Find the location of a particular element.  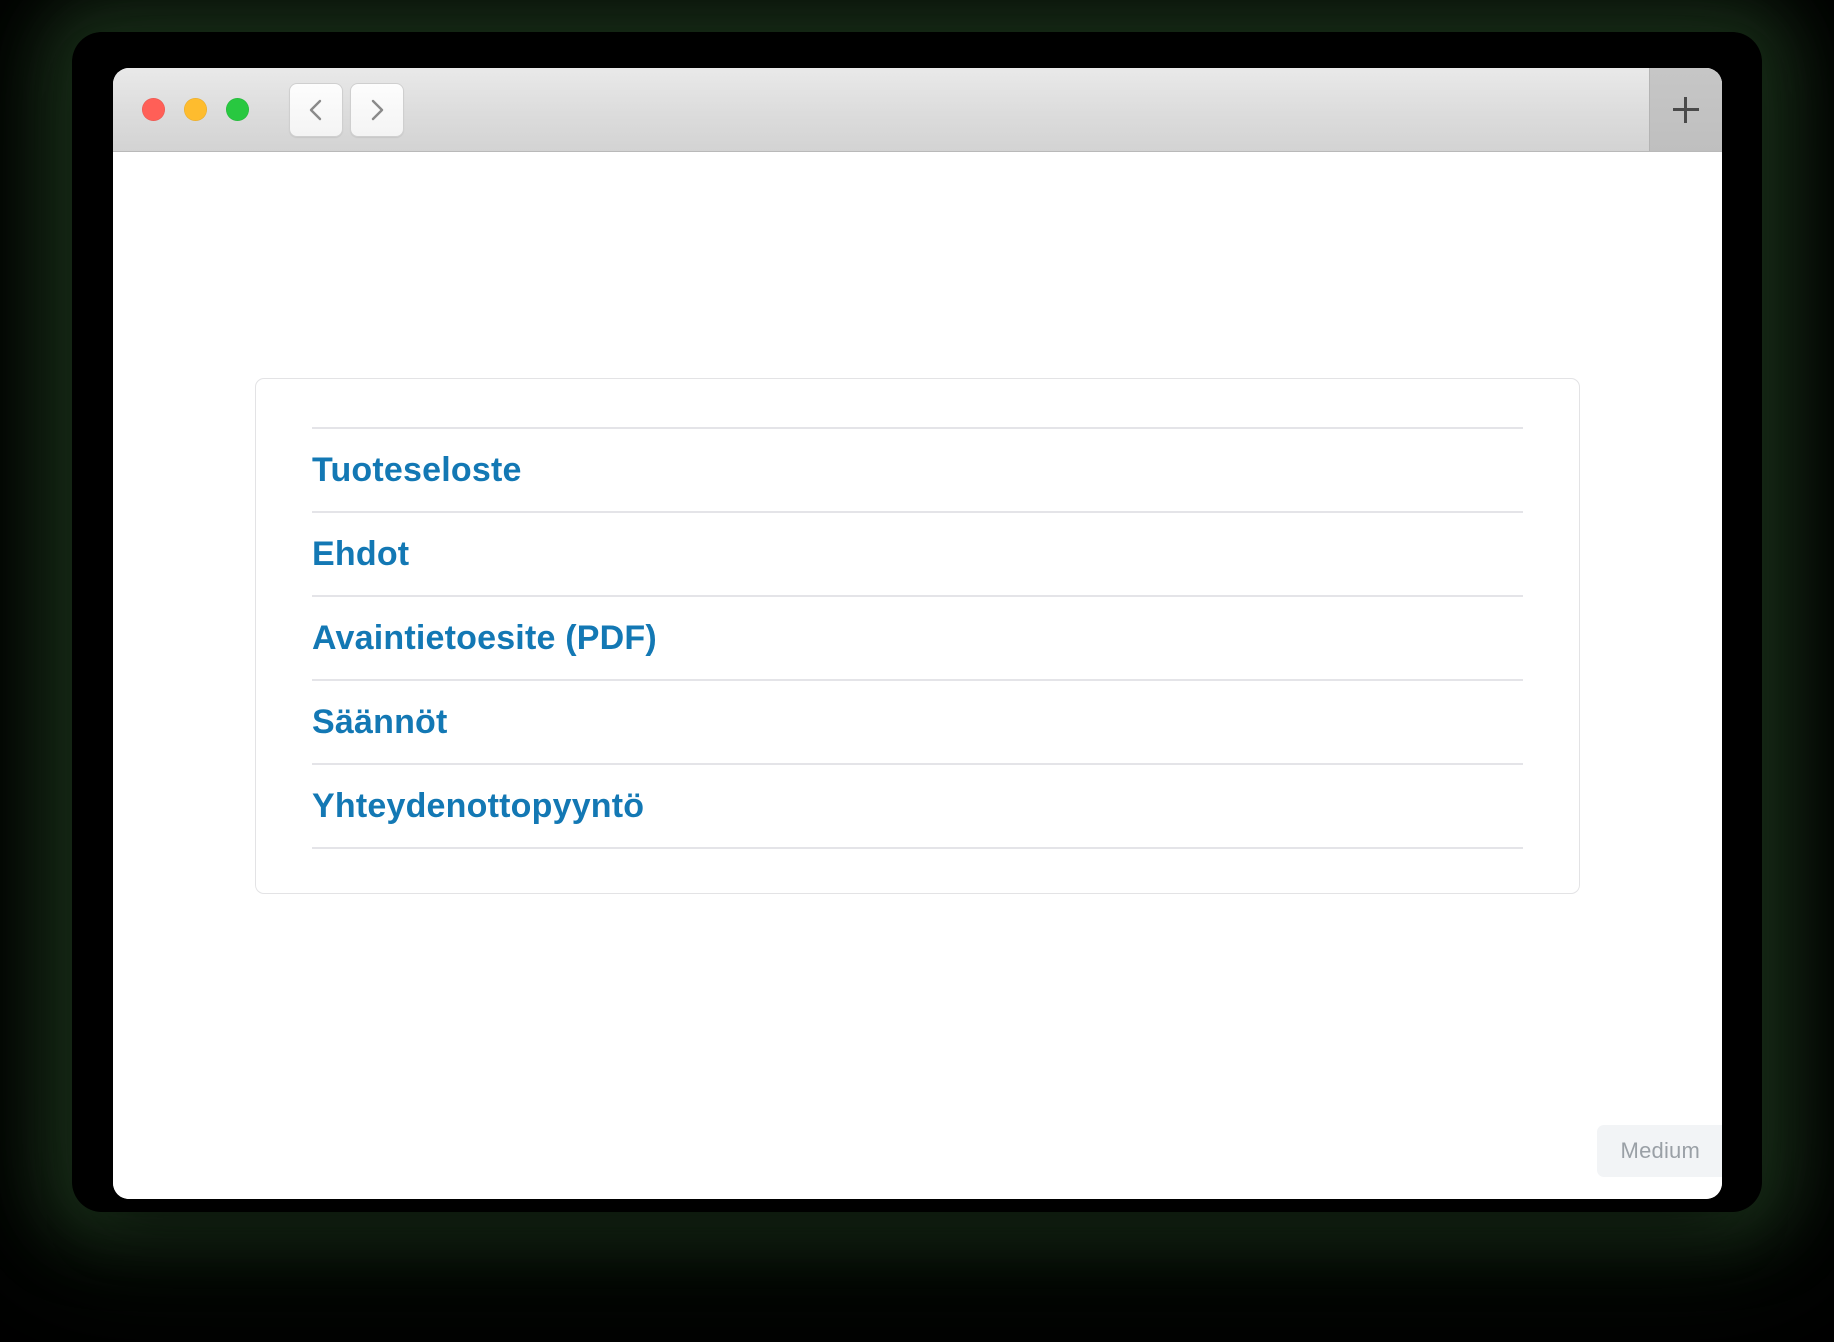

link-saannot: Säännöt is located at coordinates (380, 722).